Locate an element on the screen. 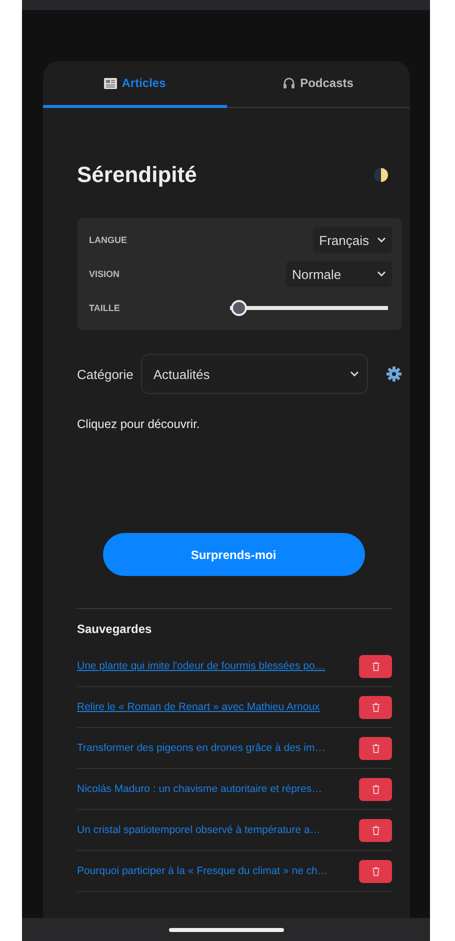  language-select: Français is located at coordinates (352, 240).